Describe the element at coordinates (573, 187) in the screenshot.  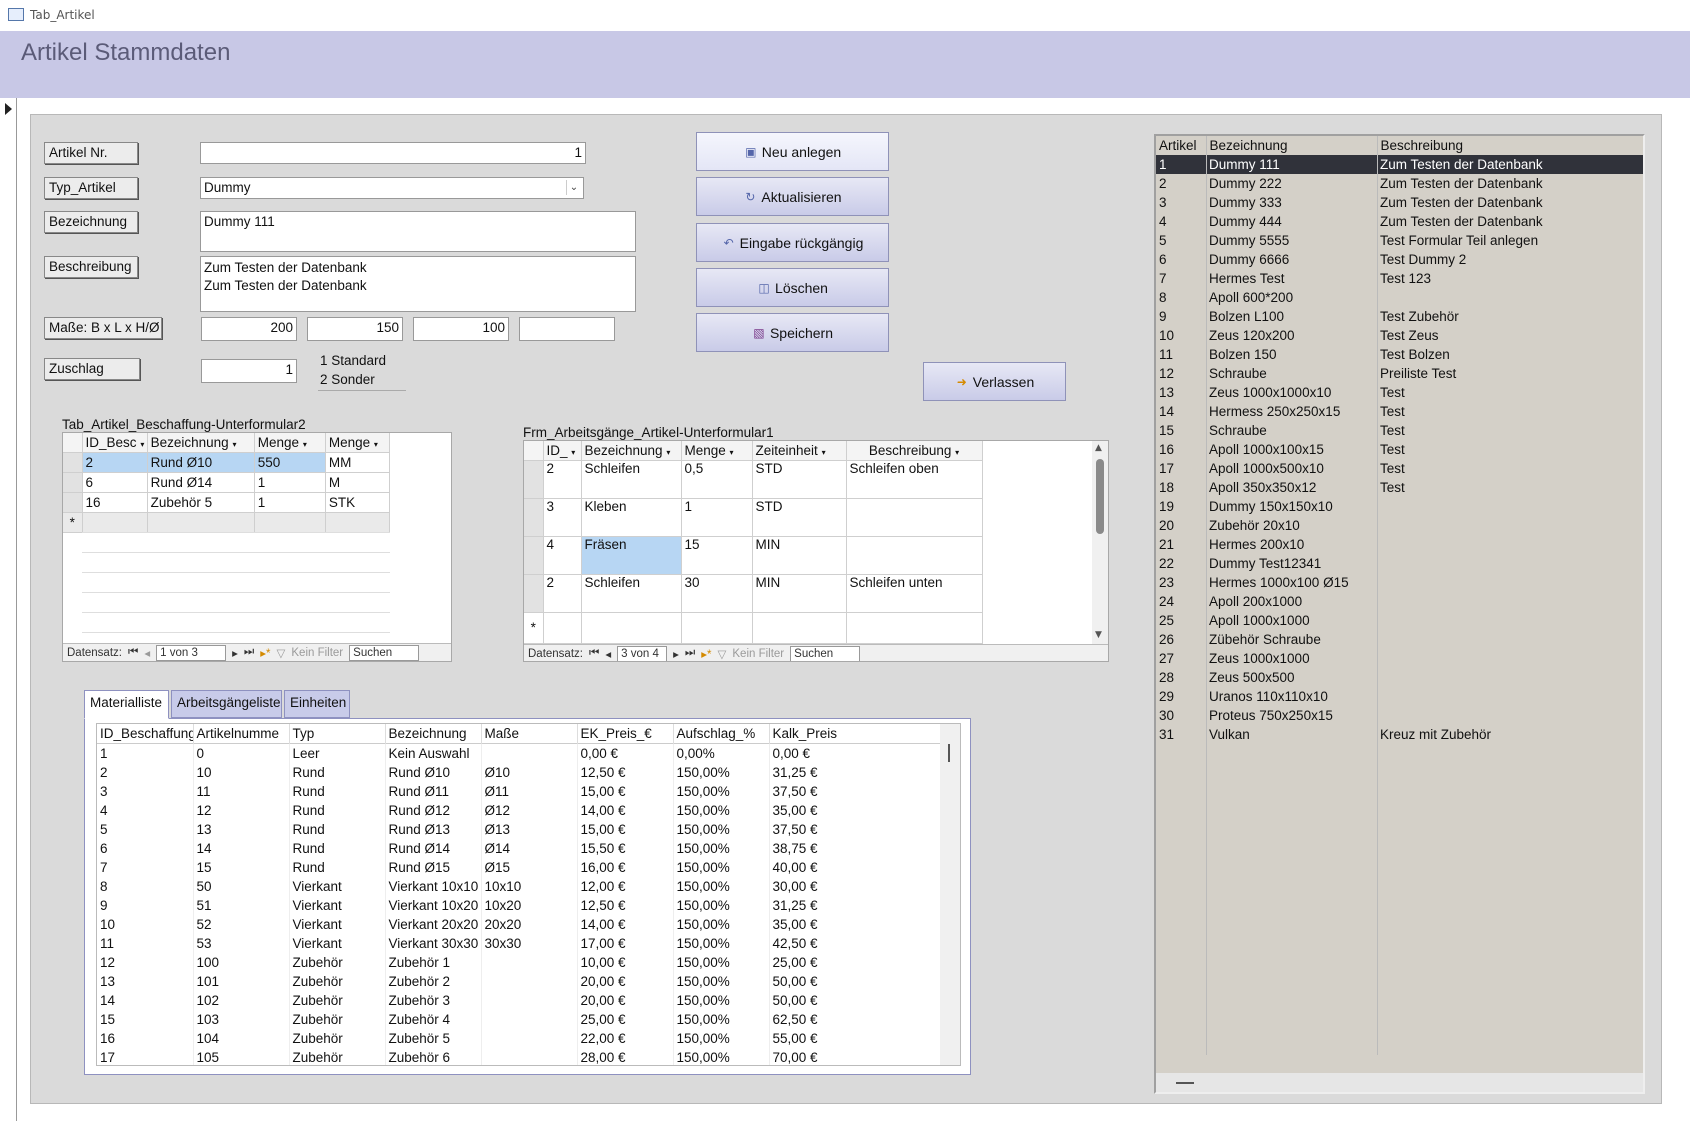
I see `chevron-down-icon: ⌄` at that location.